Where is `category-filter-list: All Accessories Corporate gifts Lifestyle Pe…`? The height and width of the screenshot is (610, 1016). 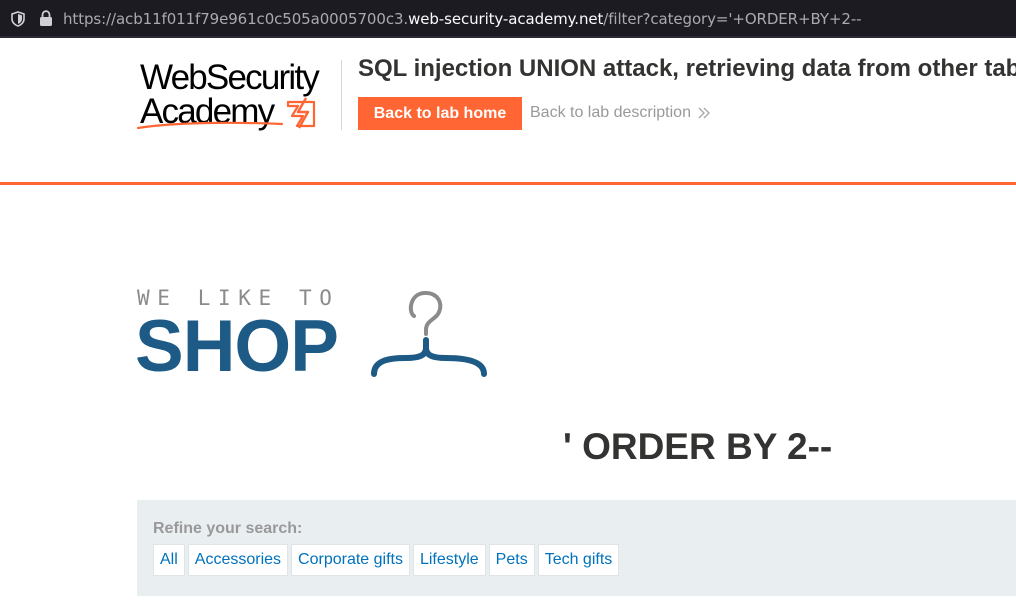 category-filter-list: All Accessories Corporate gifts Lifestyle Pe… is located at coordinates (387, 560).